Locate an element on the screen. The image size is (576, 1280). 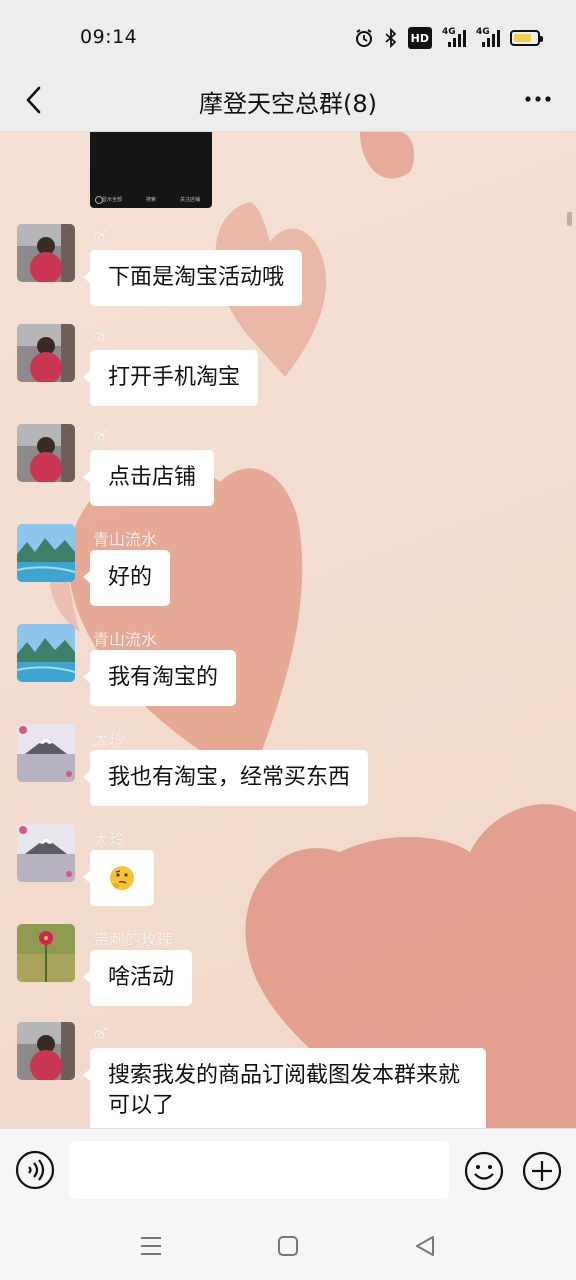
home-button is located at coordinates (288, 1246).